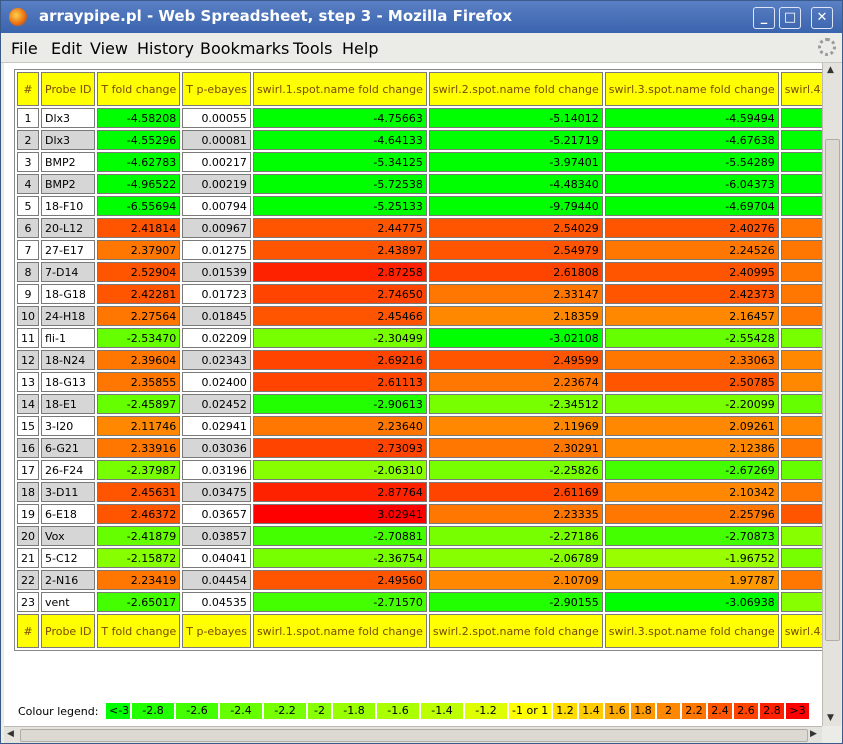  Describe the element at coordinates (216, 492) in the screenshot. I see `p-value-cell: 0.03475` at that location.